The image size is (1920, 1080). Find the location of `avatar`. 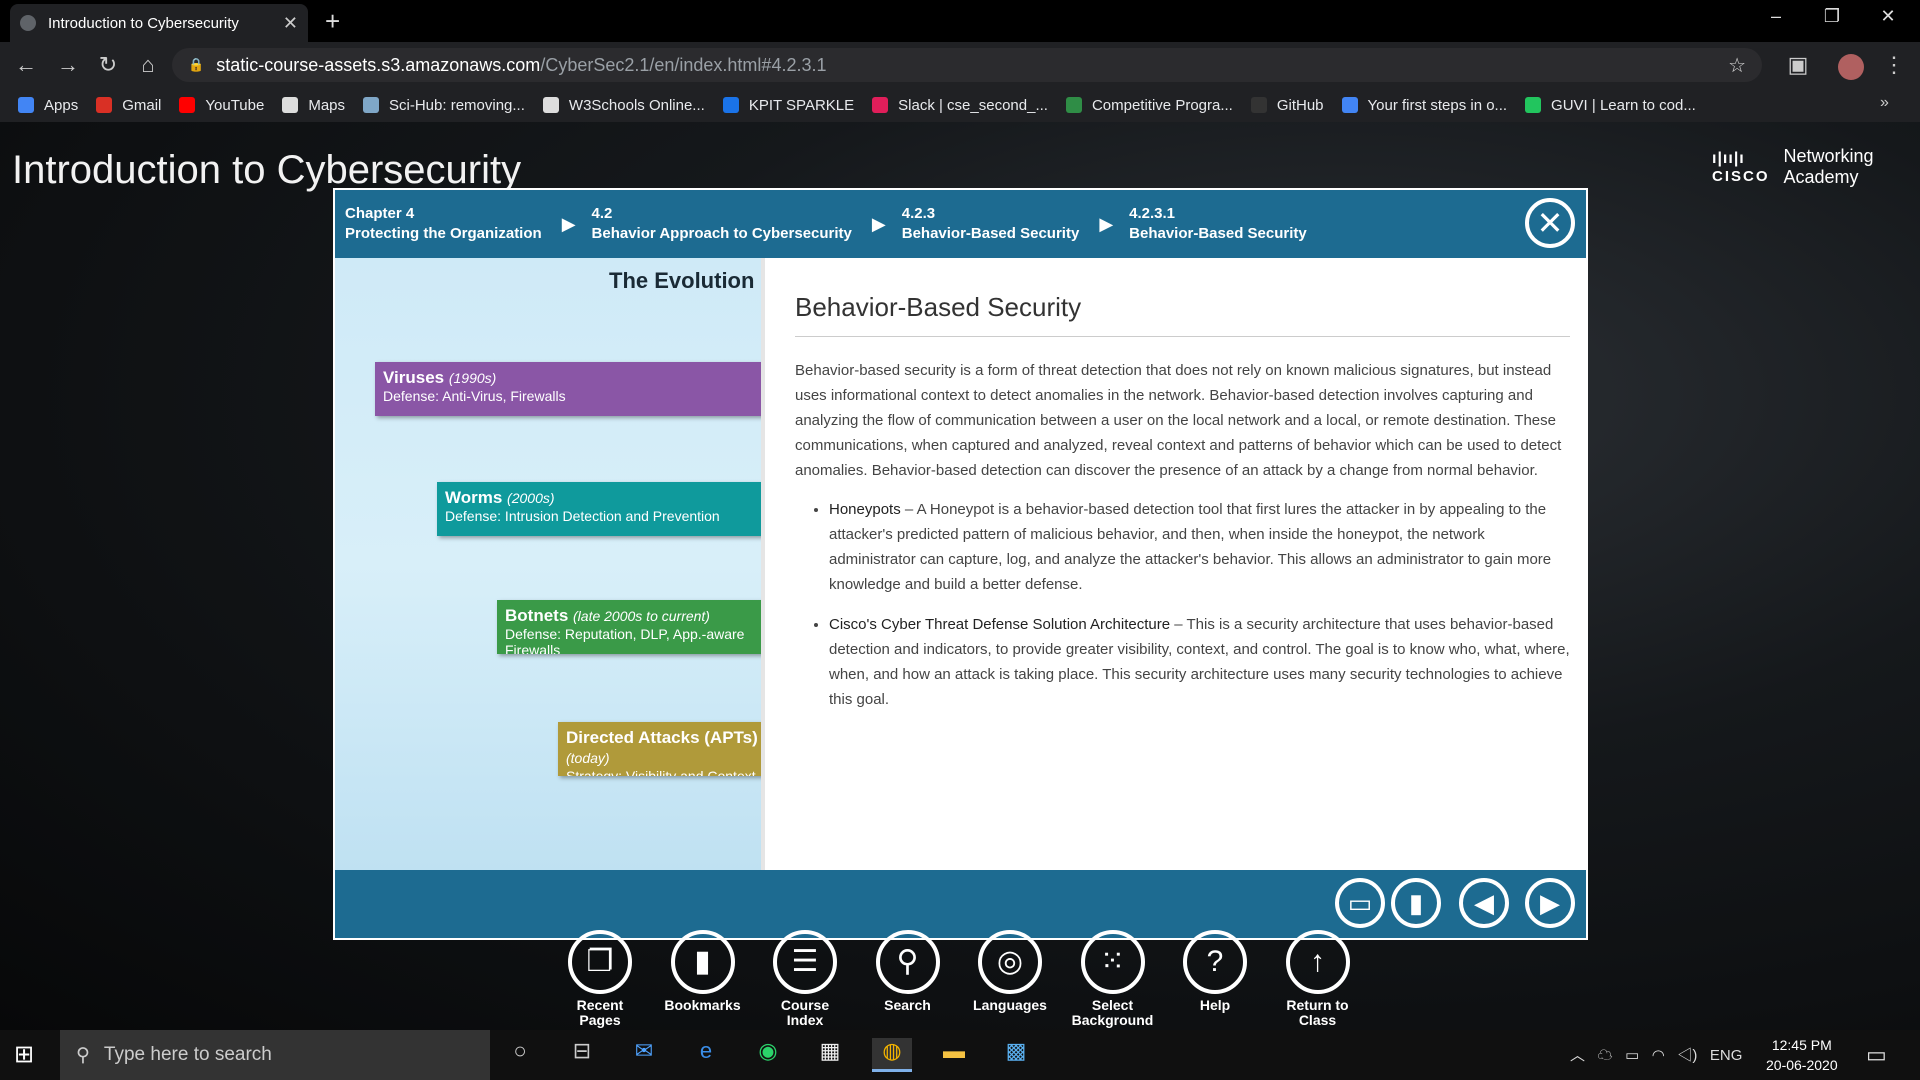

avatar is located at coordinates (1851, 67).